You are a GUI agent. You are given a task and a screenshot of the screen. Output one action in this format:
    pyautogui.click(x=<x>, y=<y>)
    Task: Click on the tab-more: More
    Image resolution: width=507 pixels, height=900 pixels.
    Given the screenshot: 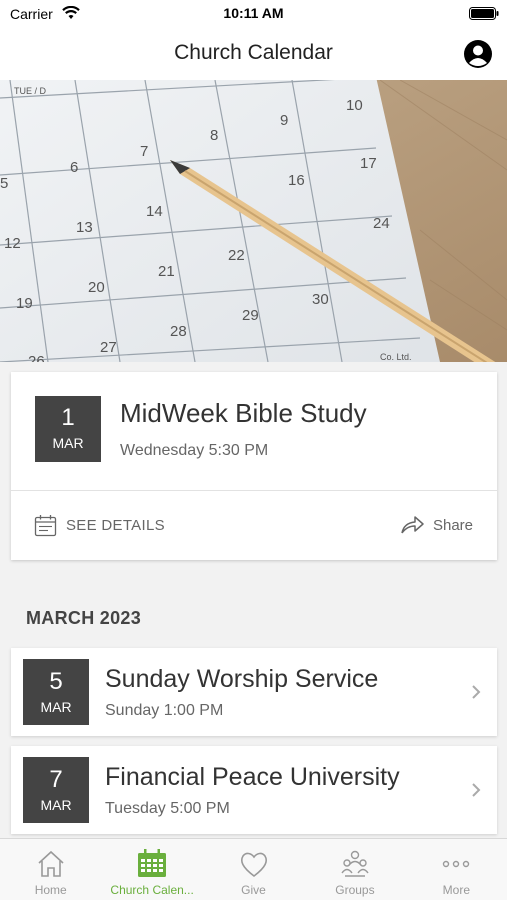 What is the action you would take?
    pyautogui.click(x=456, y=869)
    